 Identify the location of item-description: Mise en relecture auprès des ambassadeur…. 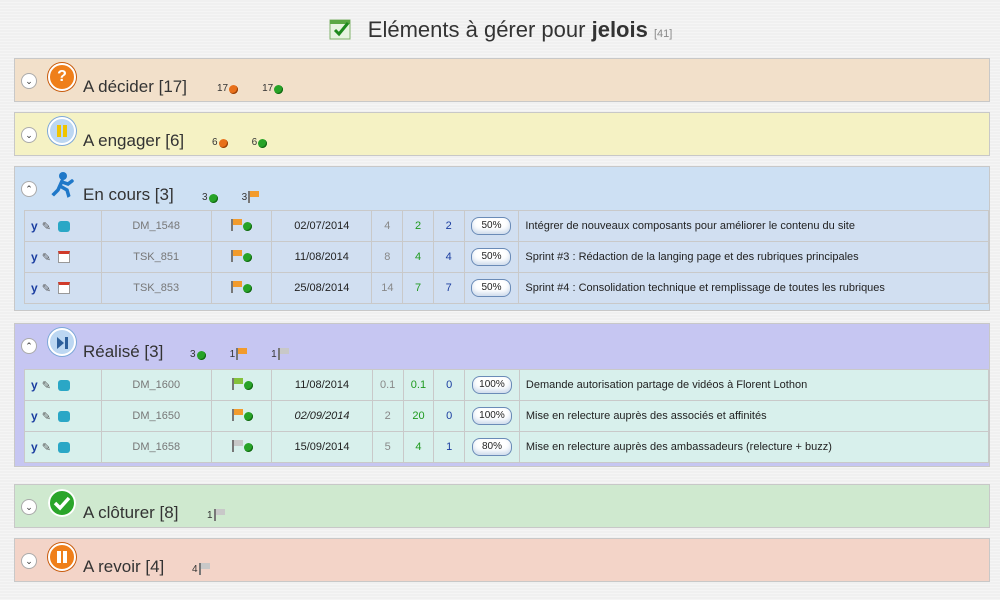
(754, 447).